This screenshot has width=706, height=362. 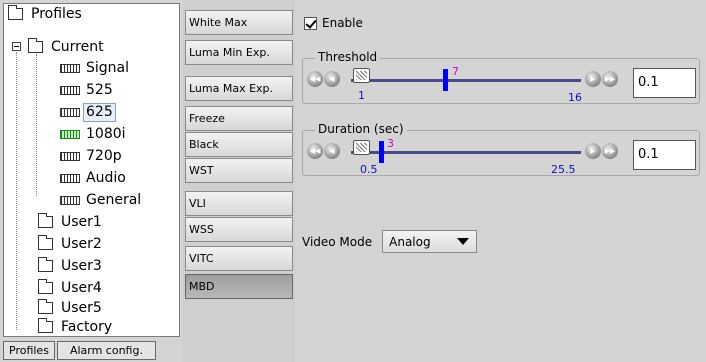 I want to click on duration-value-input: 0.1, so click(x=664, y=155).